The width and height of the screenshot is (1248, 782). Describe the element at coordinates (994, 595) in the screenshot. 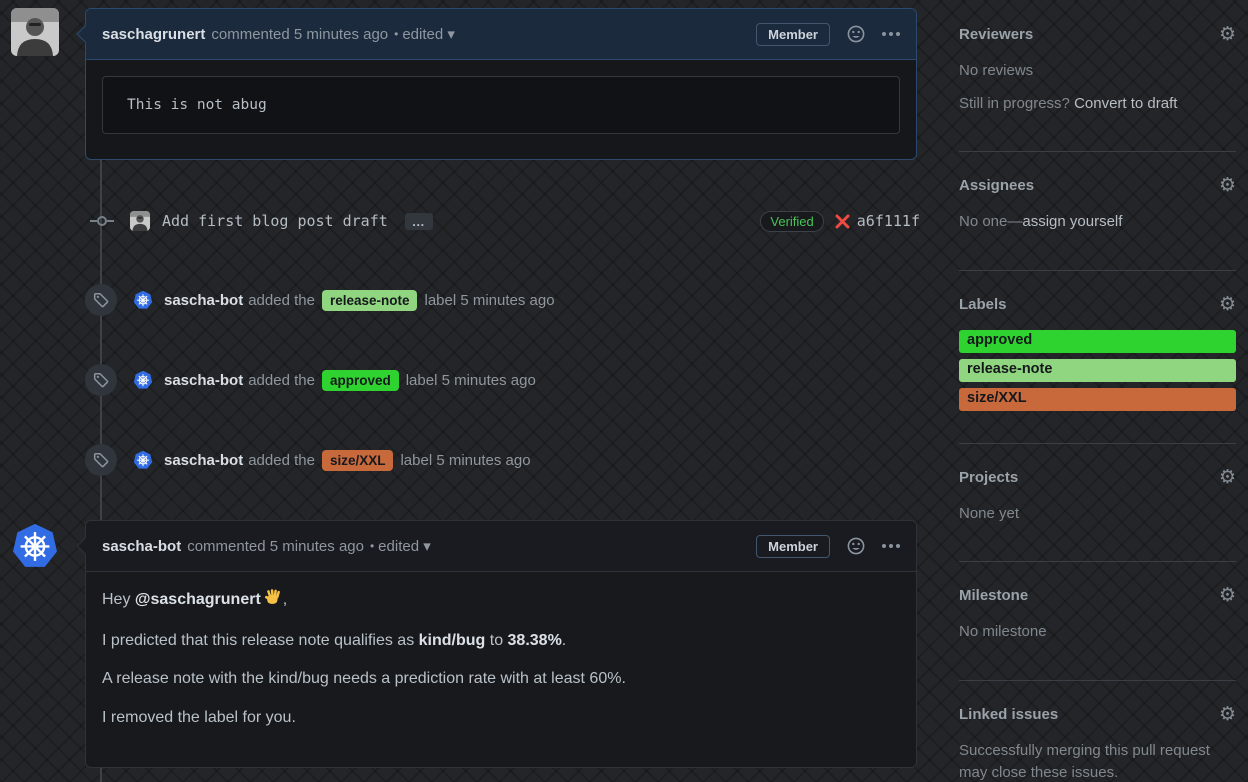

I see `milestone-title: Milestone` at that location.